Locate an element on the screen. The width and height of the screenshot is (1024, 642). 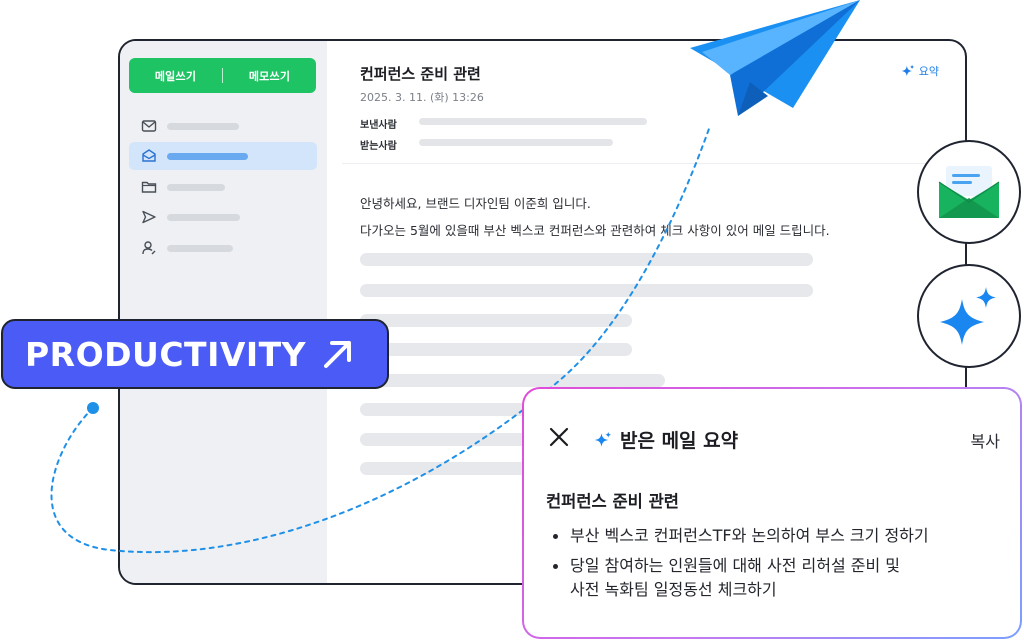
summary-item: 부산 벡스코 컨퍼런스TF와 논의하여 부스 크기 정하기 is located at coordinates (737, 536).